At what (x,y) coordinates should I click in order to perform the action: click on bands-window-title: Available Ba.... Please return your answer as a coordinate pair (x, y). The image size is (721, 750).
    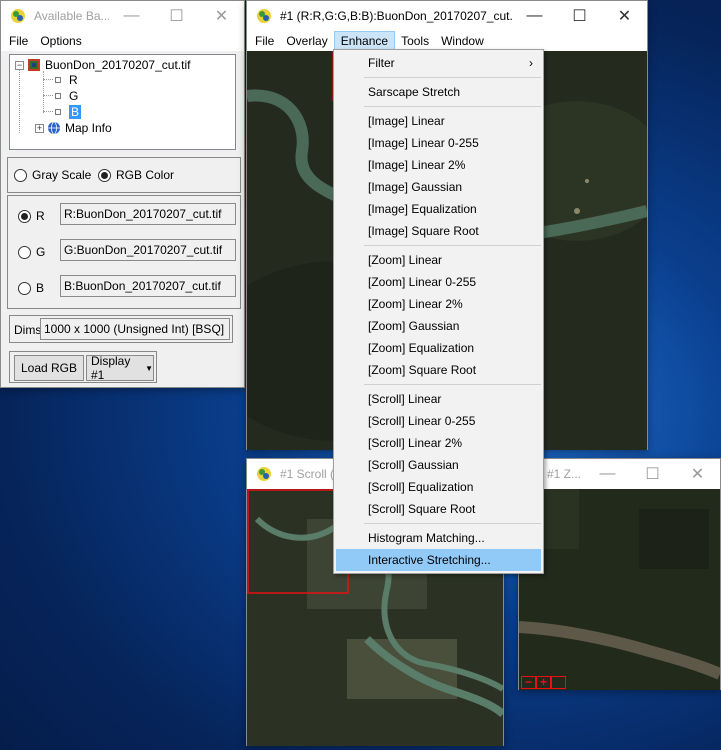
    Looking at the image, I should click on (71, 16).